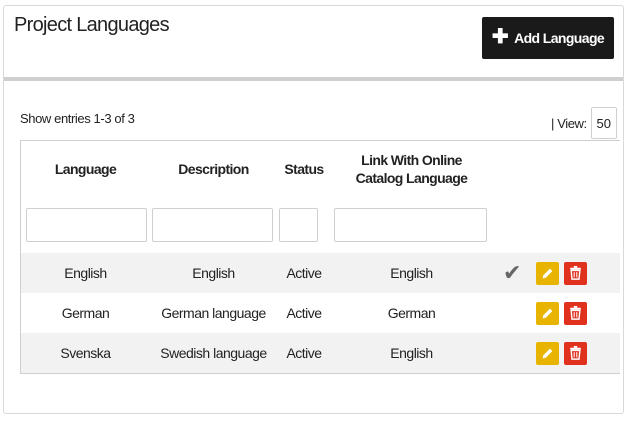 Image resolution: width=629 pixels, height=421 pixels. I want to click on column-header-status: Status, so click(304, 169).